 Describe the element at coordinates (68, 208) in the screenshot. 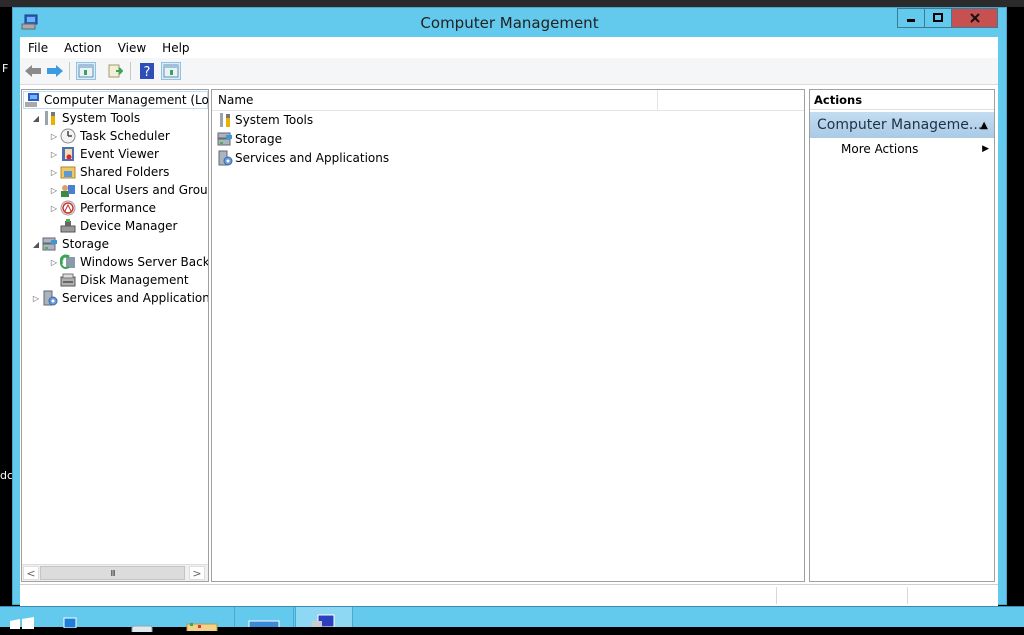

I see `performance-icon` at that location.